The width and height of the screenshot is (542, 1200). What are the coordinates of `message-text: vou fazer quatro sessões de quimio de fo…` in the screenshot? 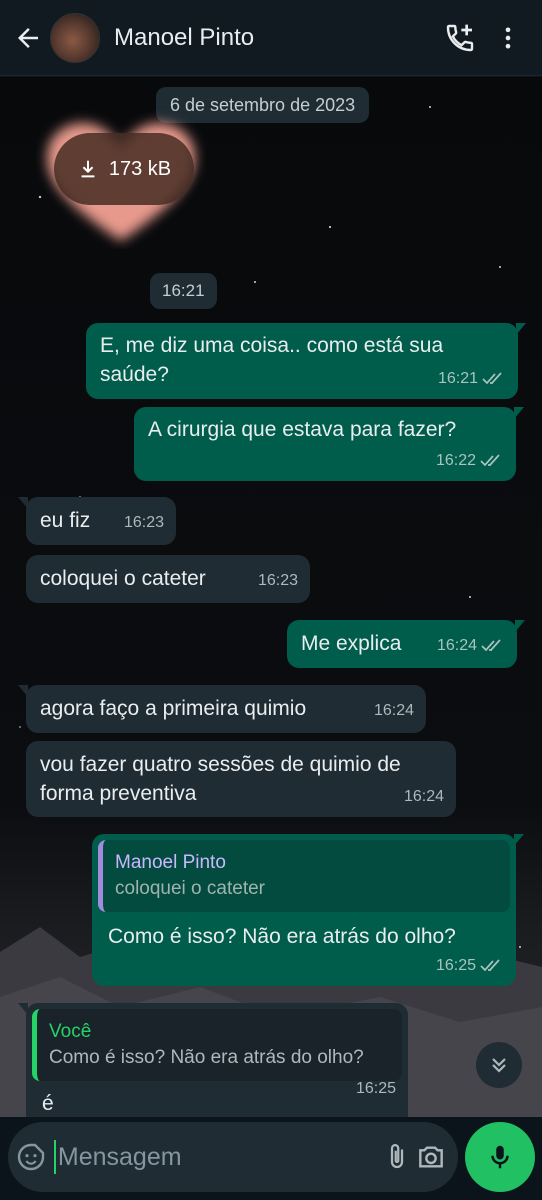 It's located at (220, 779).